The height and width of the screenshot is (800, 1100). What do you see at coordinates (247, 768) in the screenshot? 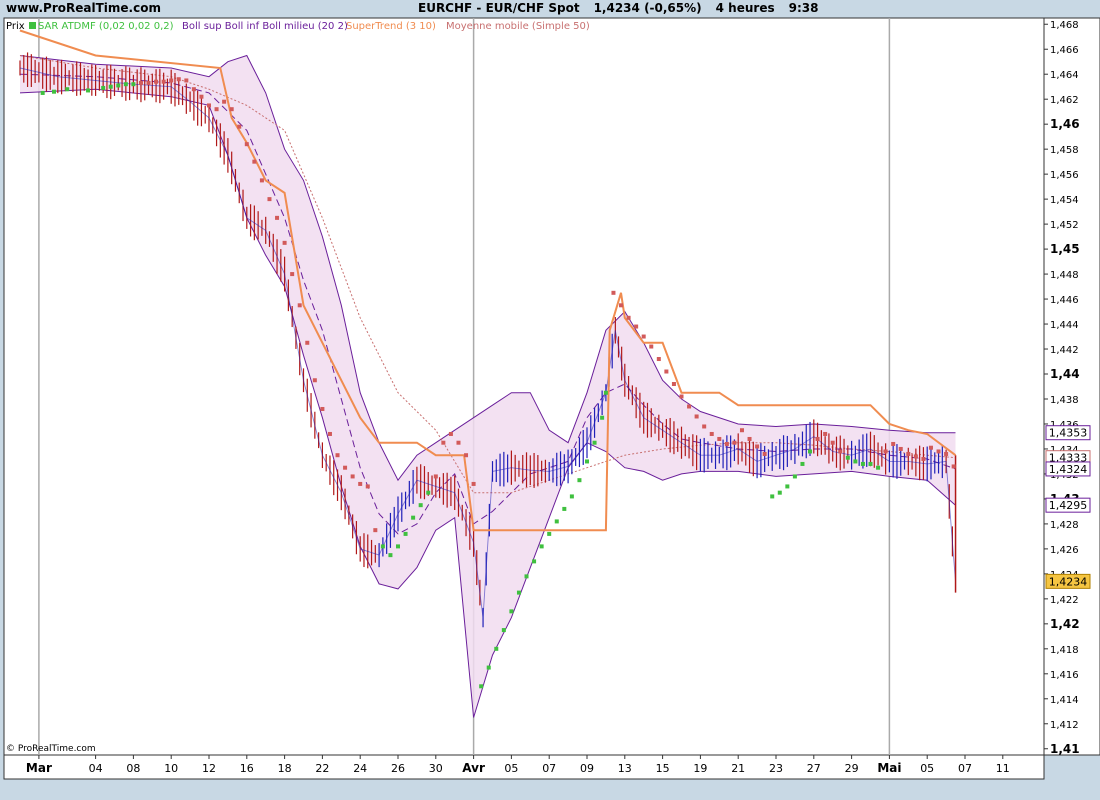
I see `x-tick-label: 16` at bounding box center [247, 768].